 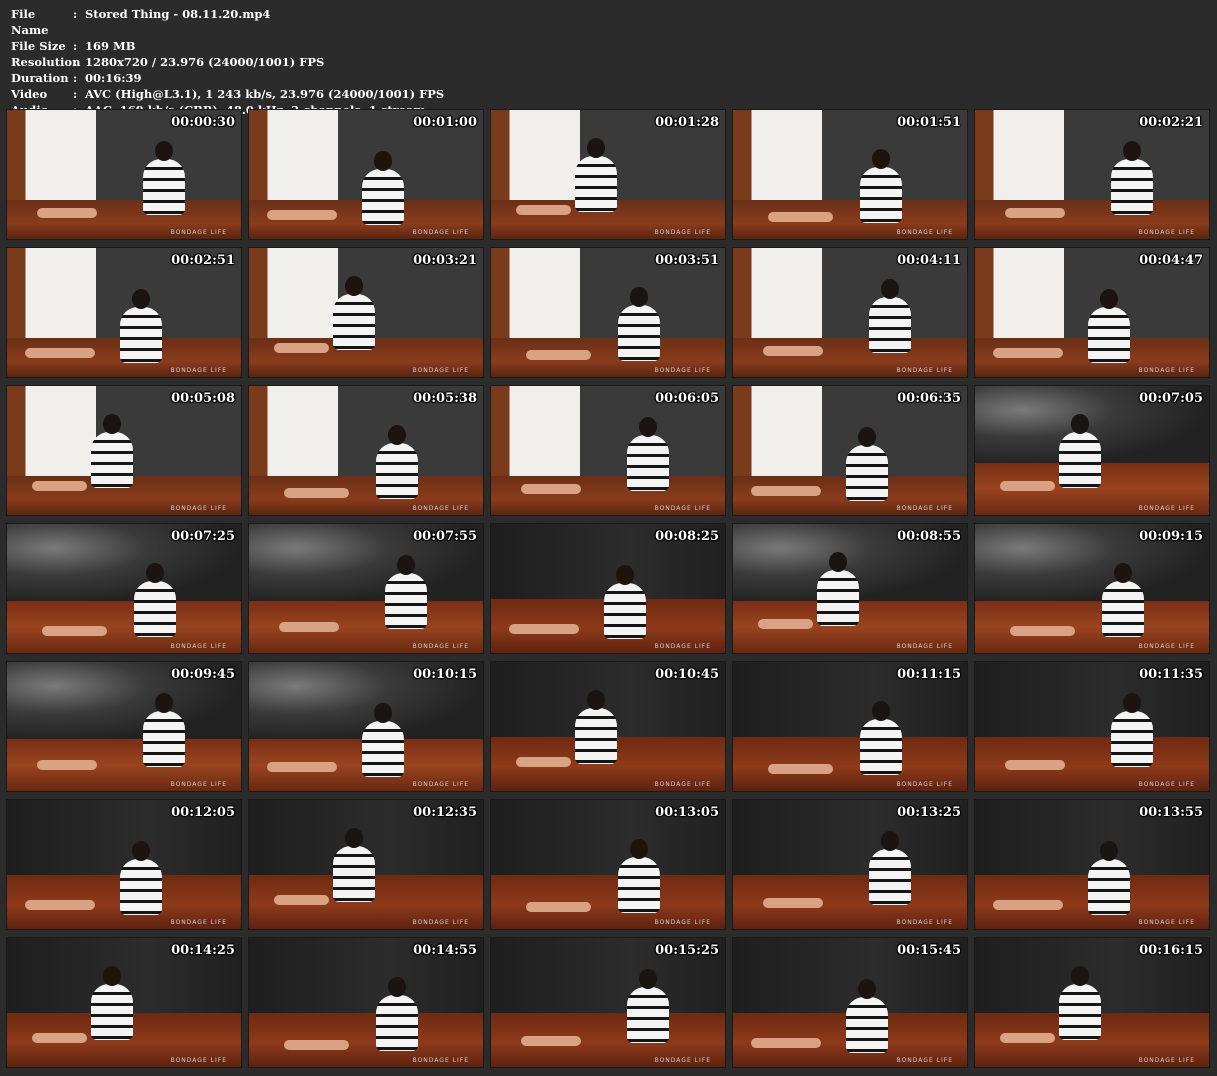 What do you see at coordinates (687, 812) in the screenshot?
I see `timestamp-label: 00:13:05` at bounding box center [687, 812].